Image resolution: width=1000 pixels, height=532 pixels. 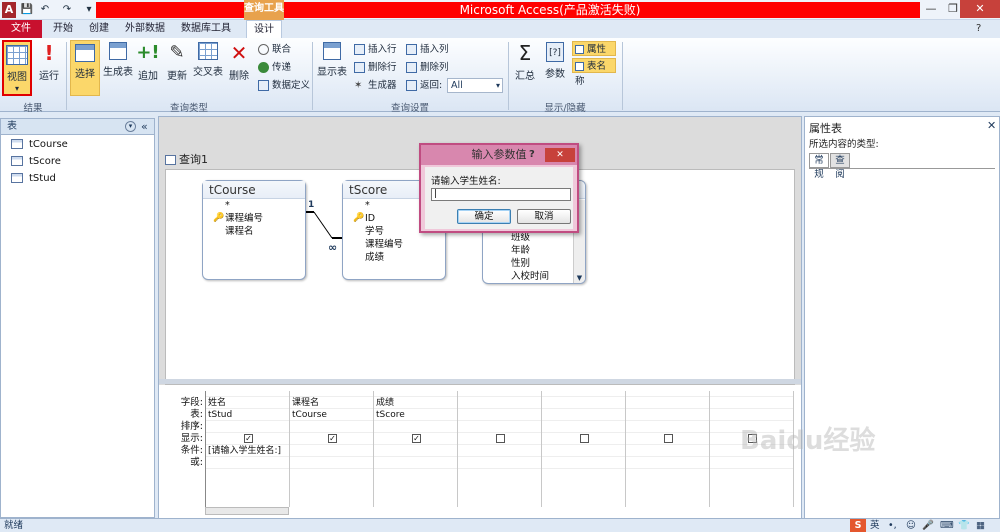 I want to click on grid-scrollbar, so click(x=247, y=511).